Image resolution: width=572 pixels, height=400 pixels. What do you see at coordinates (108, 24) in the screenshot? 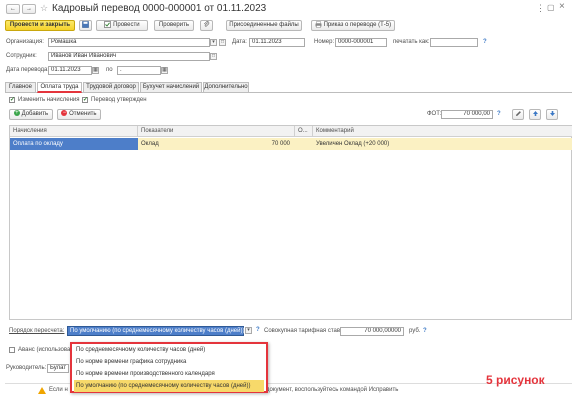
I see `post-icon` at bounding box center [108, 24].